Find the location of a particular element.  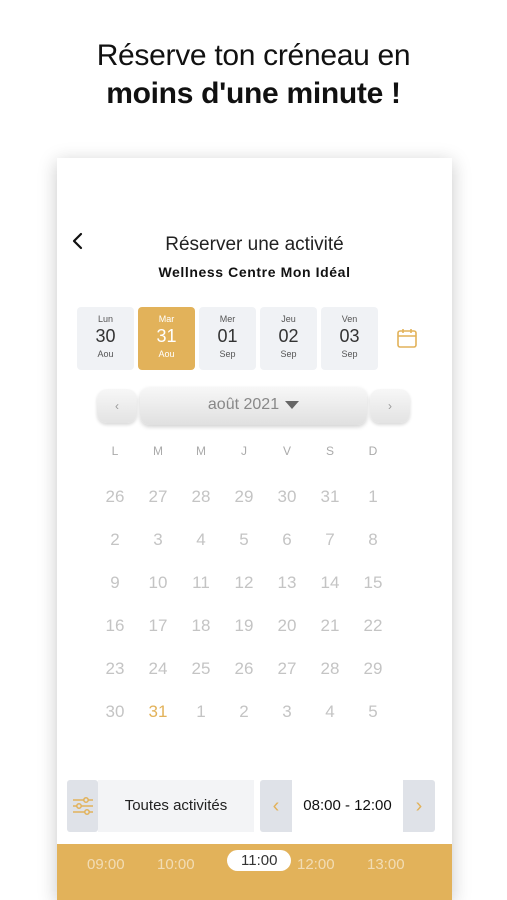

weekday-label: V is located at coordinates (286, 451).